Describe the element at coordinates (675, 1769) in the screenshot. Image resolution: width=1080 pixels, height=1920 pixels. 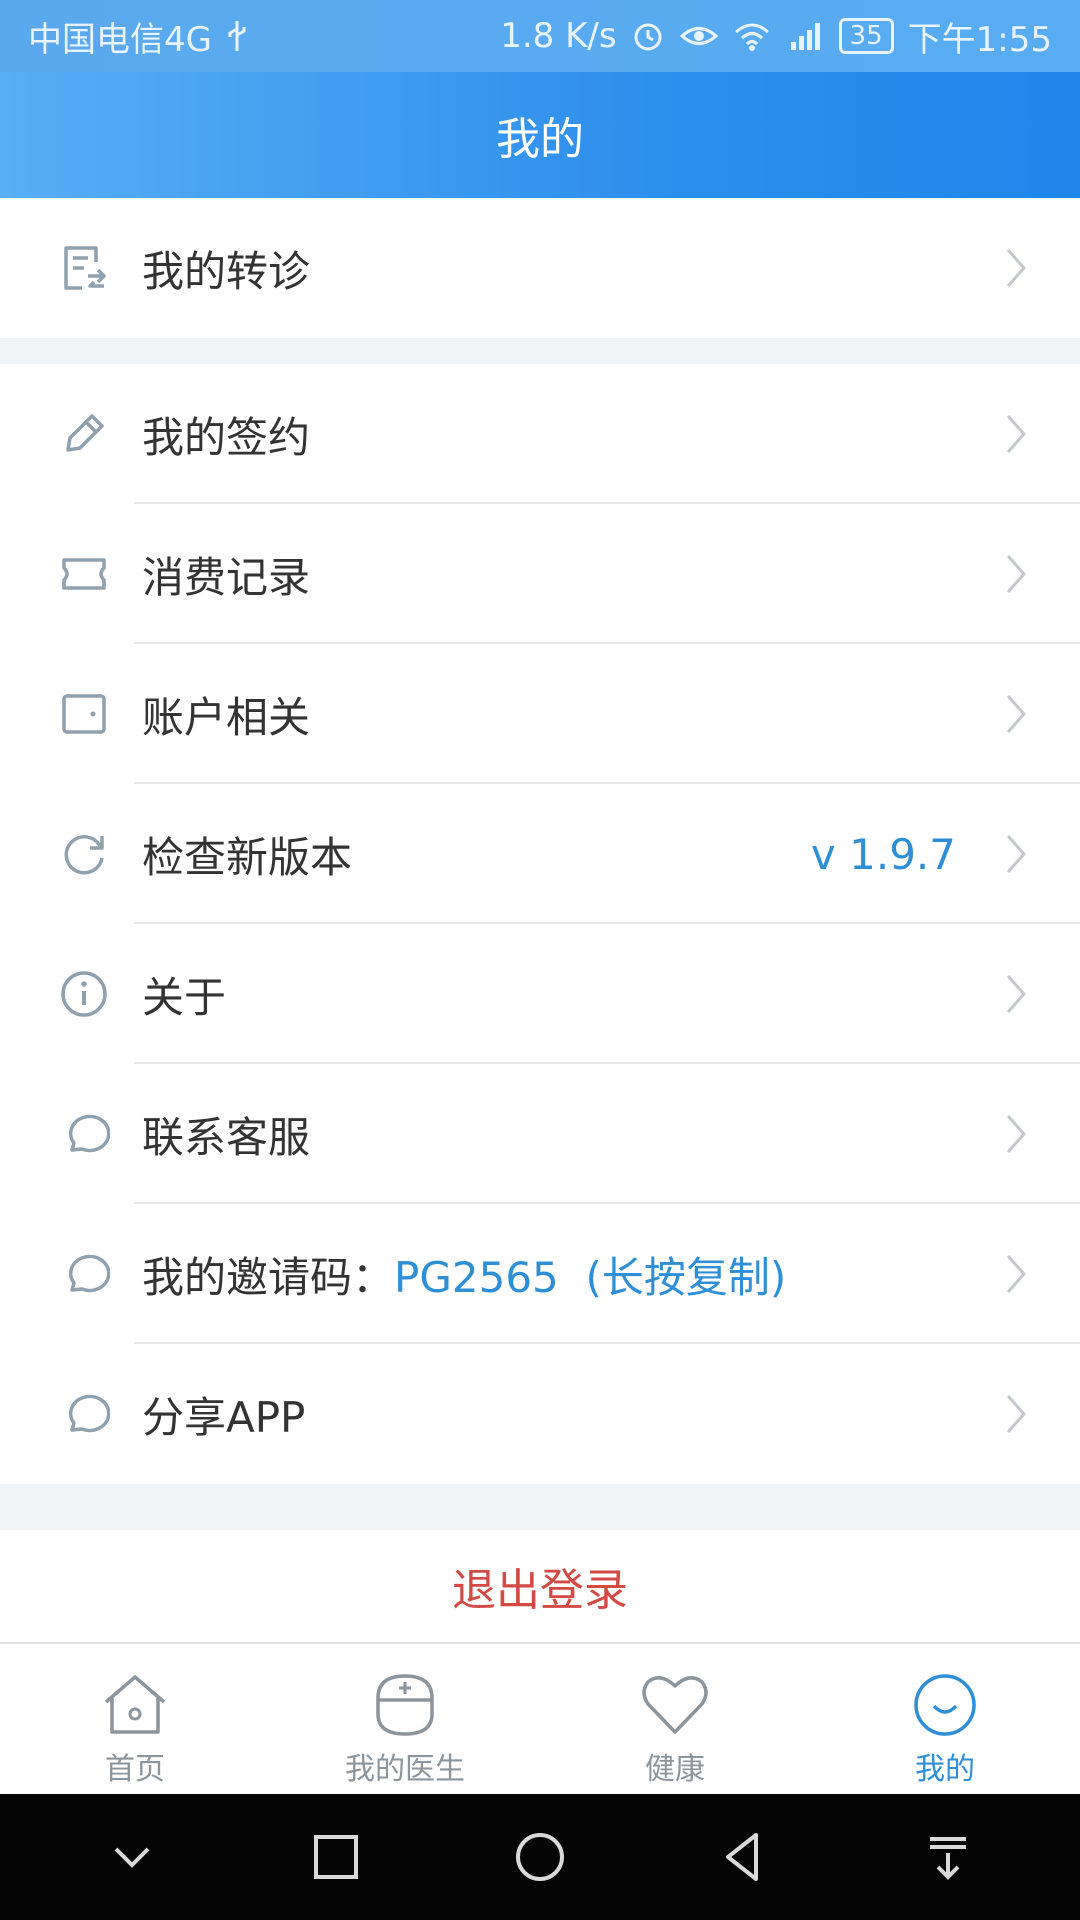
I see `tab-label: 健康` at that location.